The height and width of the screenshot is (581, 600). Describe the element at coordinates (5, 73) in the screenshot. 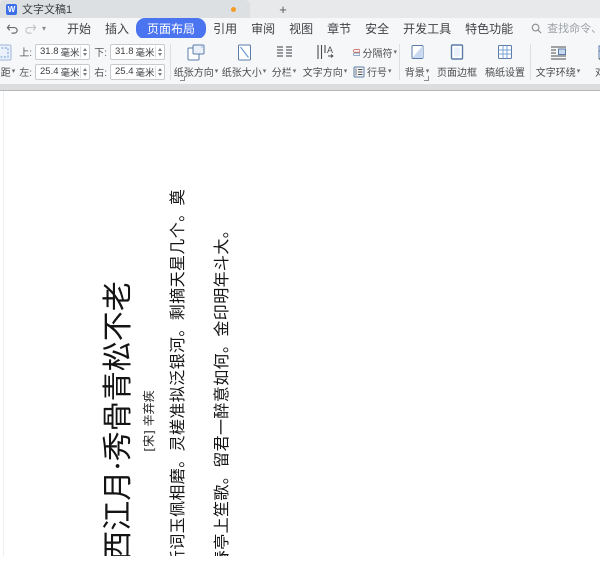

I see `margins-label: 距` at that location.